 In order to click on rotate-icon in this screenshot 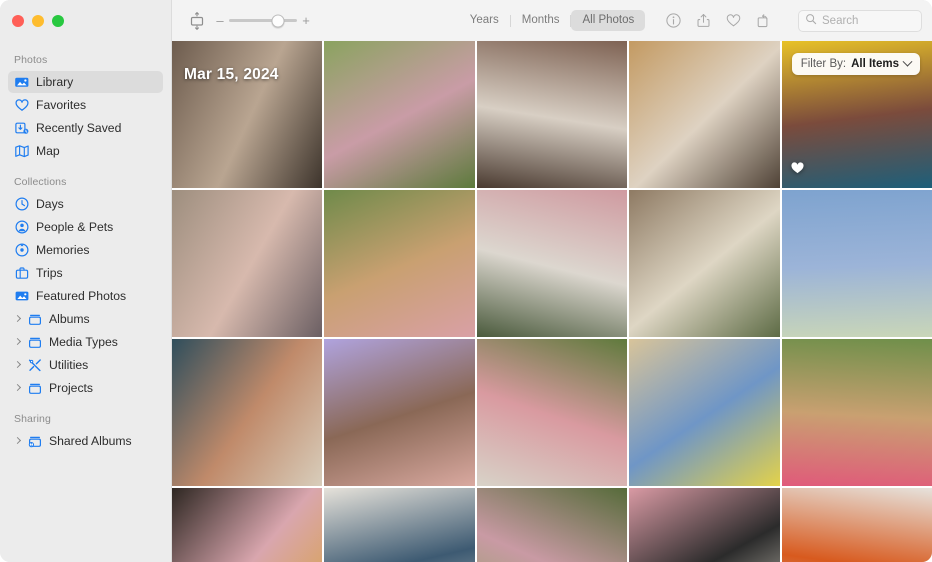, I will do `click(763, 21)`.